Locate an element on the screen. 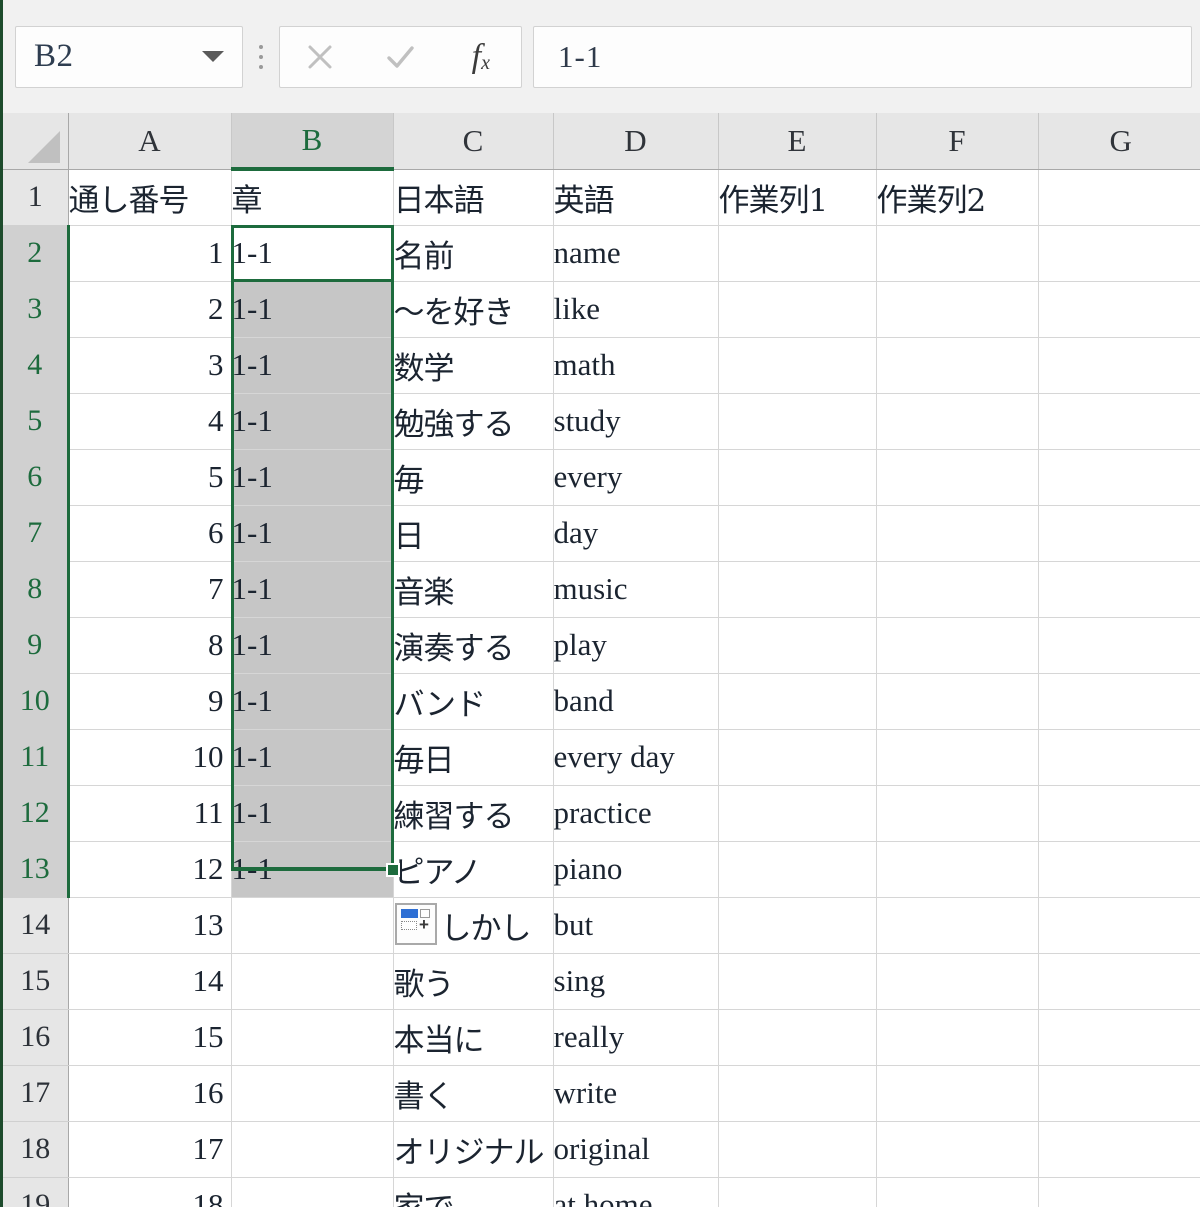 The image size is (1200, 1207). cell-e2 is located at coordinates (797, 253).